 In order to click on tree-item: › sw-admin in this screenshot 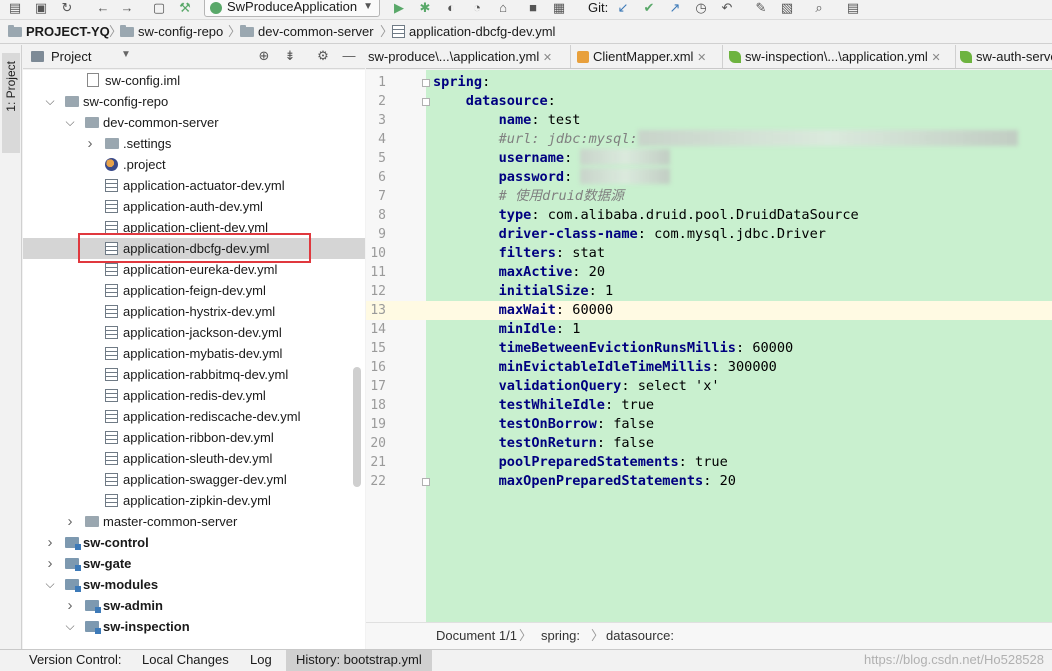, I will do `click(194, 605)`.